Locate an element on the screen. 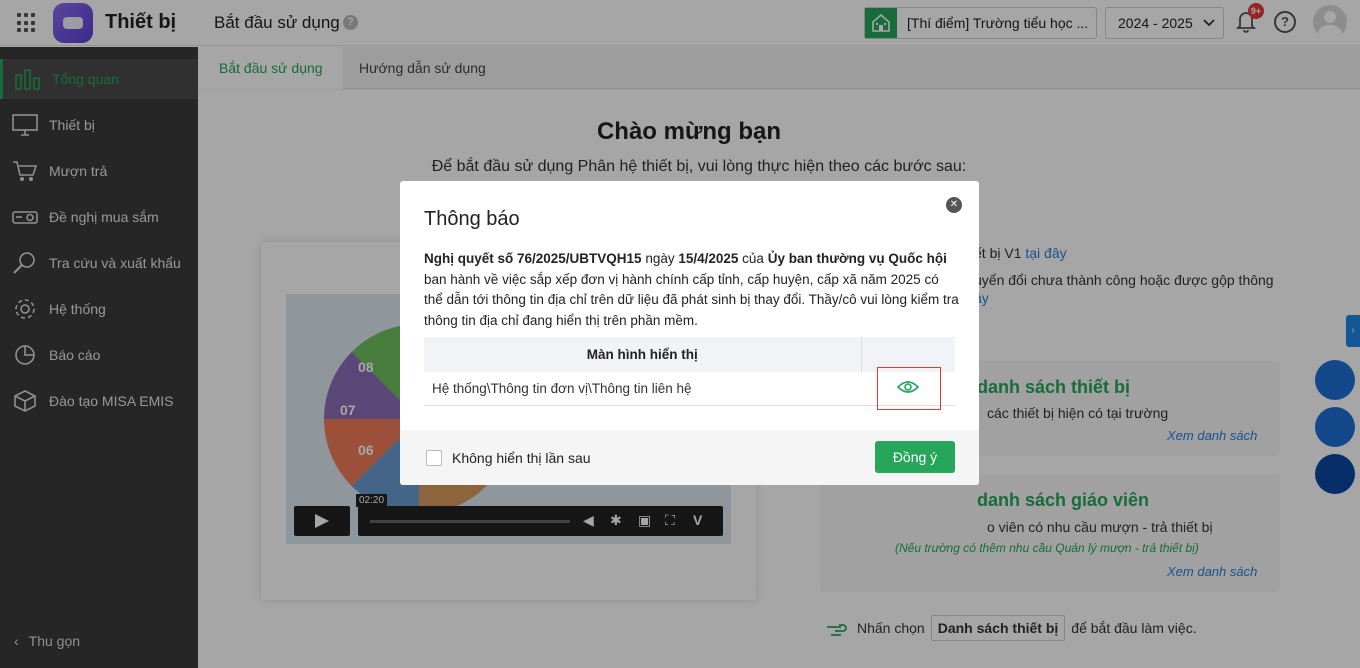 The image size is (1360, 668). resolution-date: 15/4/2025 is located at coordinates (708, 258).